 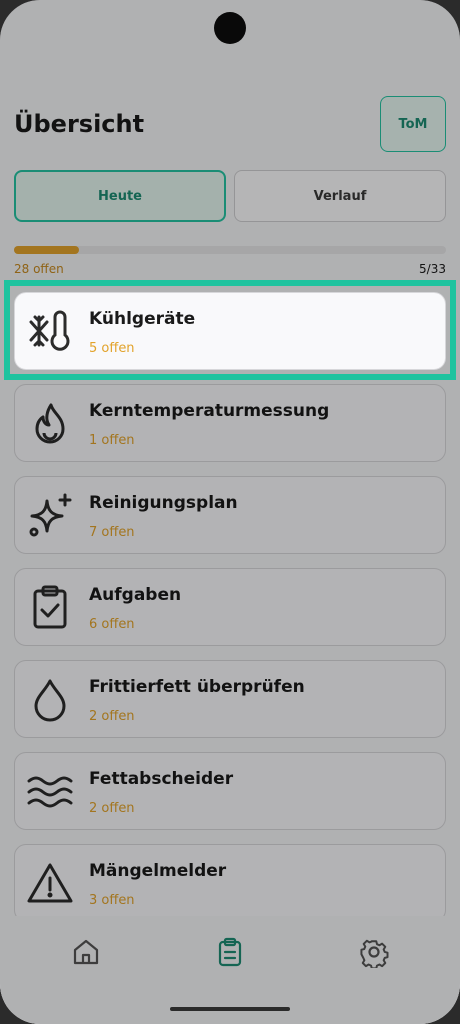 I want to click on clipboard-list-icon, so click(x=230, y=952).